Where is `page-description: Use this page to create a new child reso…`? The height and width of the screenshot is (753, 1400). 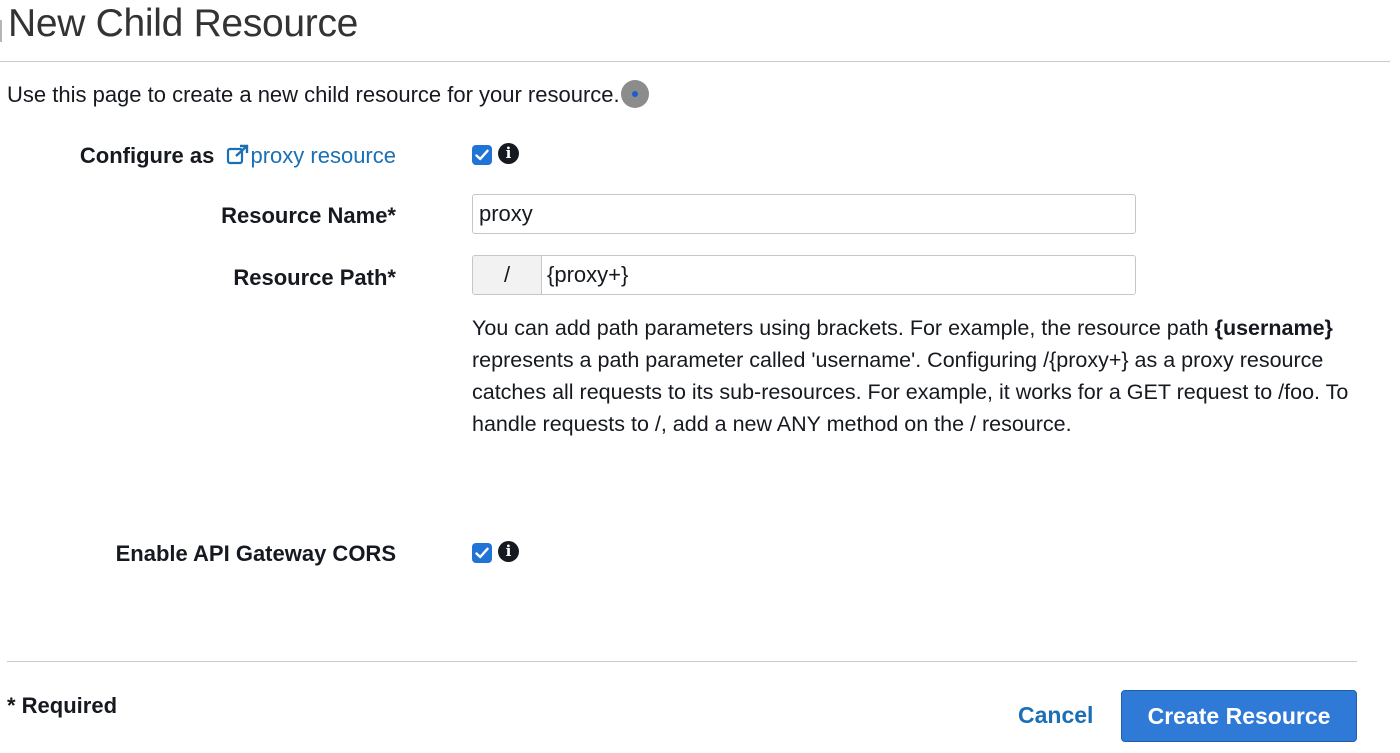
page-description: Use this page to create a new child reso… is located at coordinates (328, 94).